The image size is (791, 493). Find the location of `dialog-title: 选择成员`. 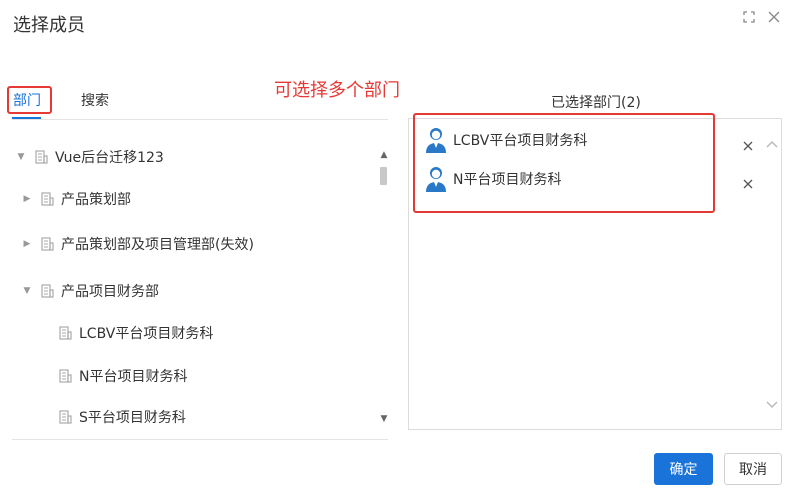

dialog-title: 选择成员 is located at coordinates (49, 25).